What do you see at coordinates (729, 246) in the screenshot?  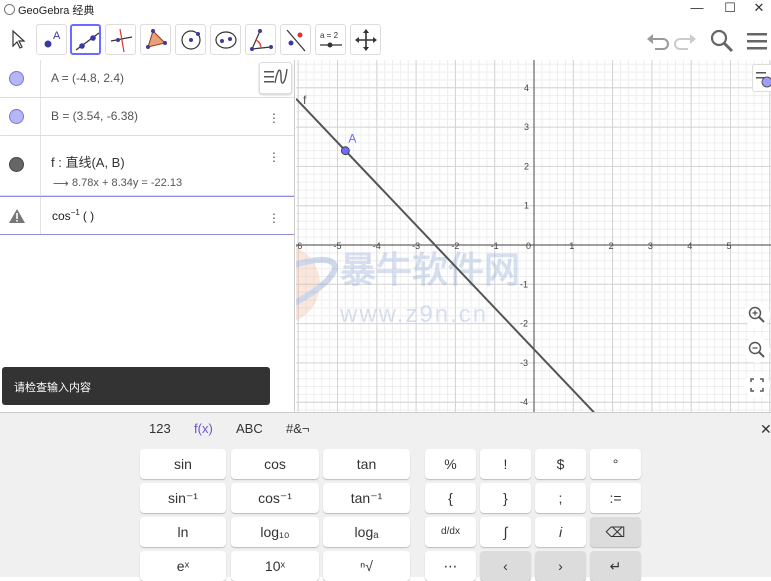 I see `x-tick-label: 5` at bounding box center [729, 246].